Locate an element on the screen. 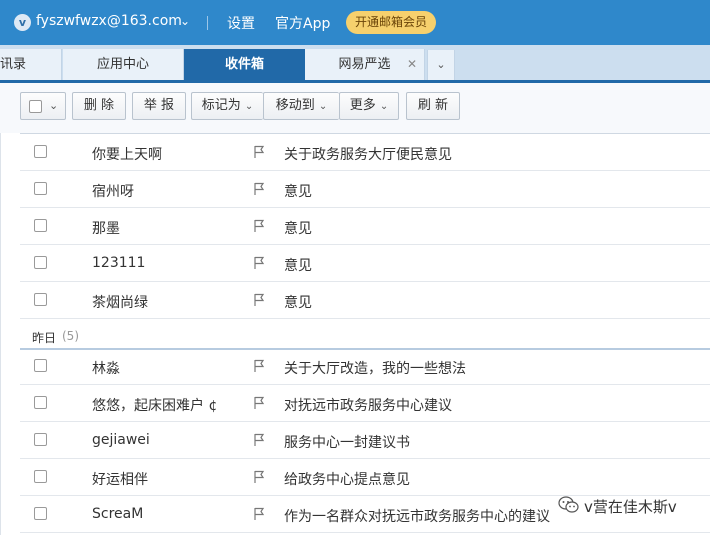 This screenshot has height=535, width=710. mark-as-button: 标记为 ⌄ is located at coordinates (227, 106).